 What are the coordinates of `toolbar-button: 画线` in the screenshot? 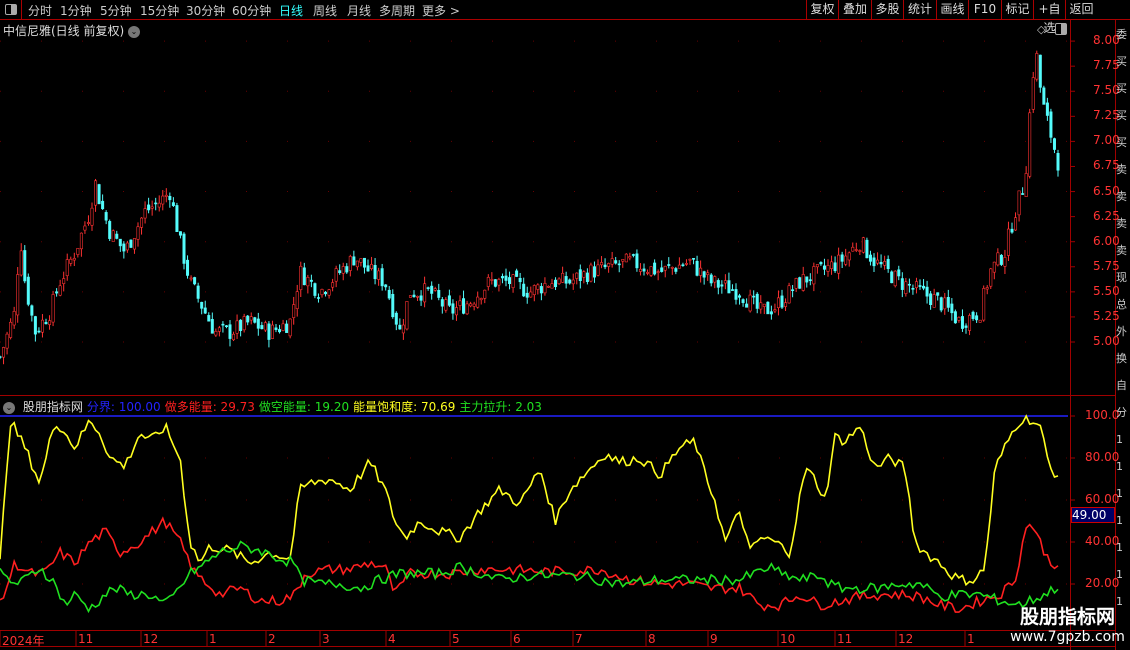 It's located at (952, 10).